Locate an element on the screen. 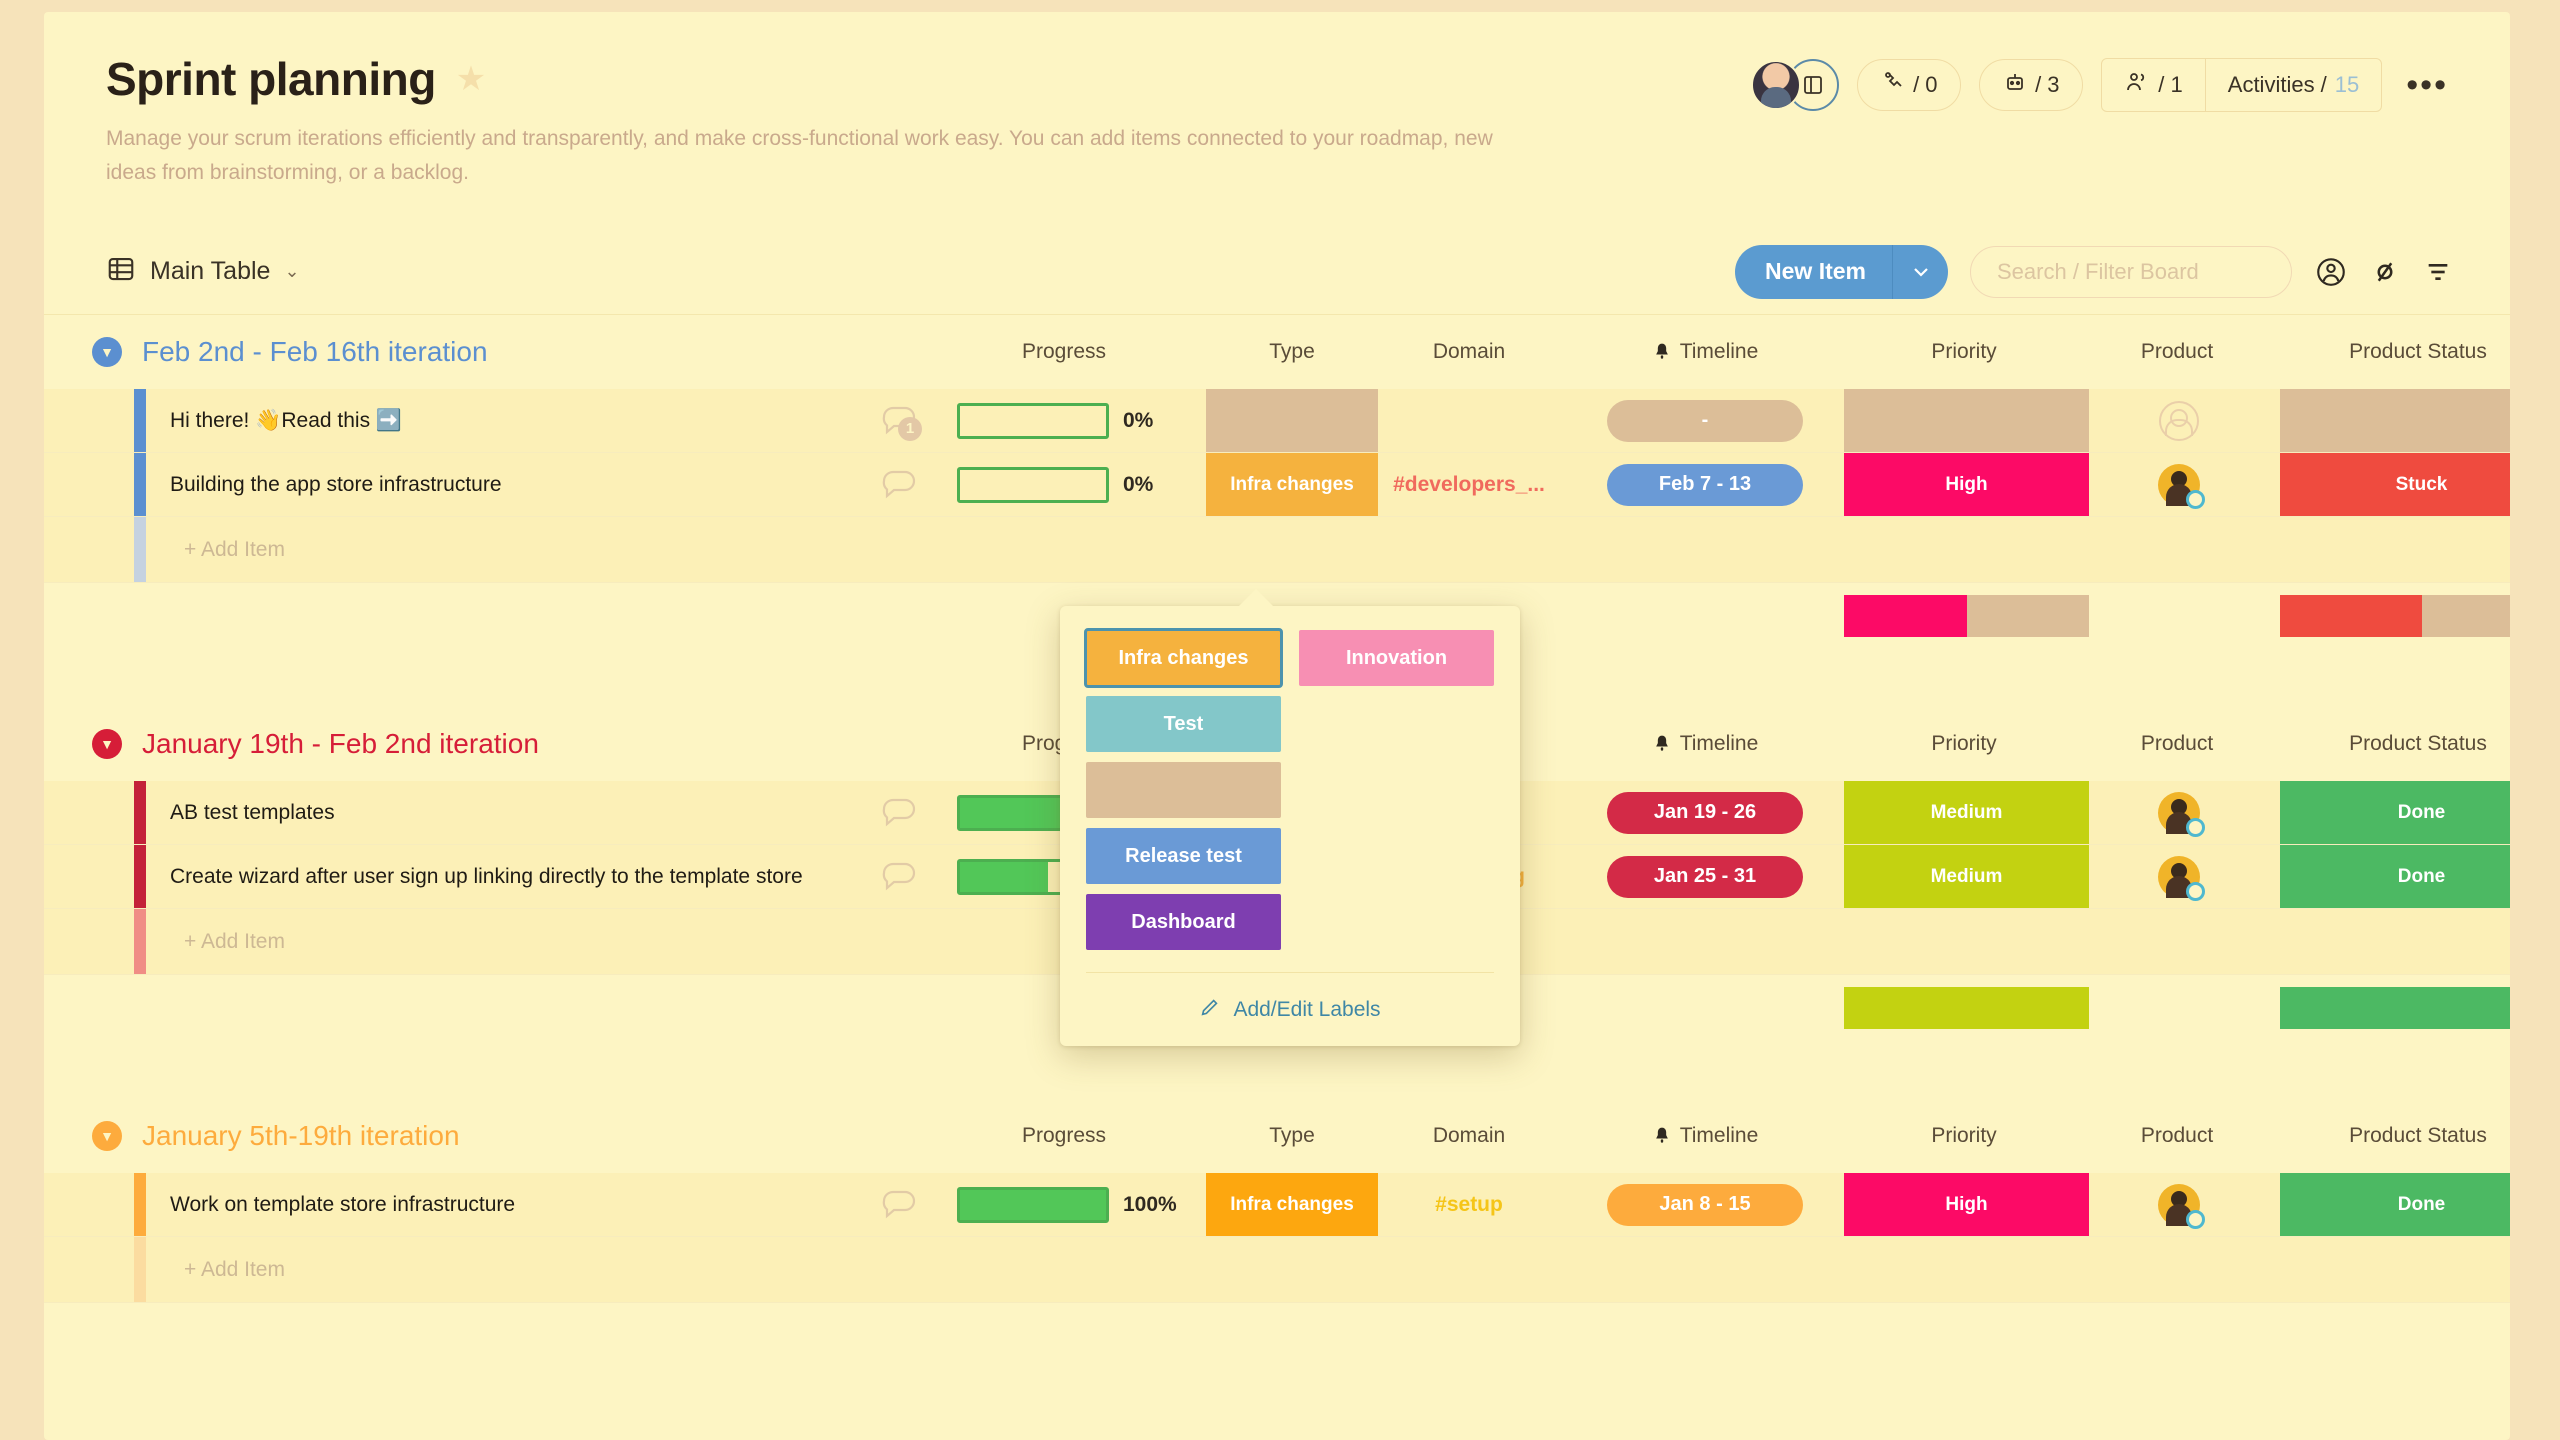  timeline-cell: - is located at coordinates (1705, 420).